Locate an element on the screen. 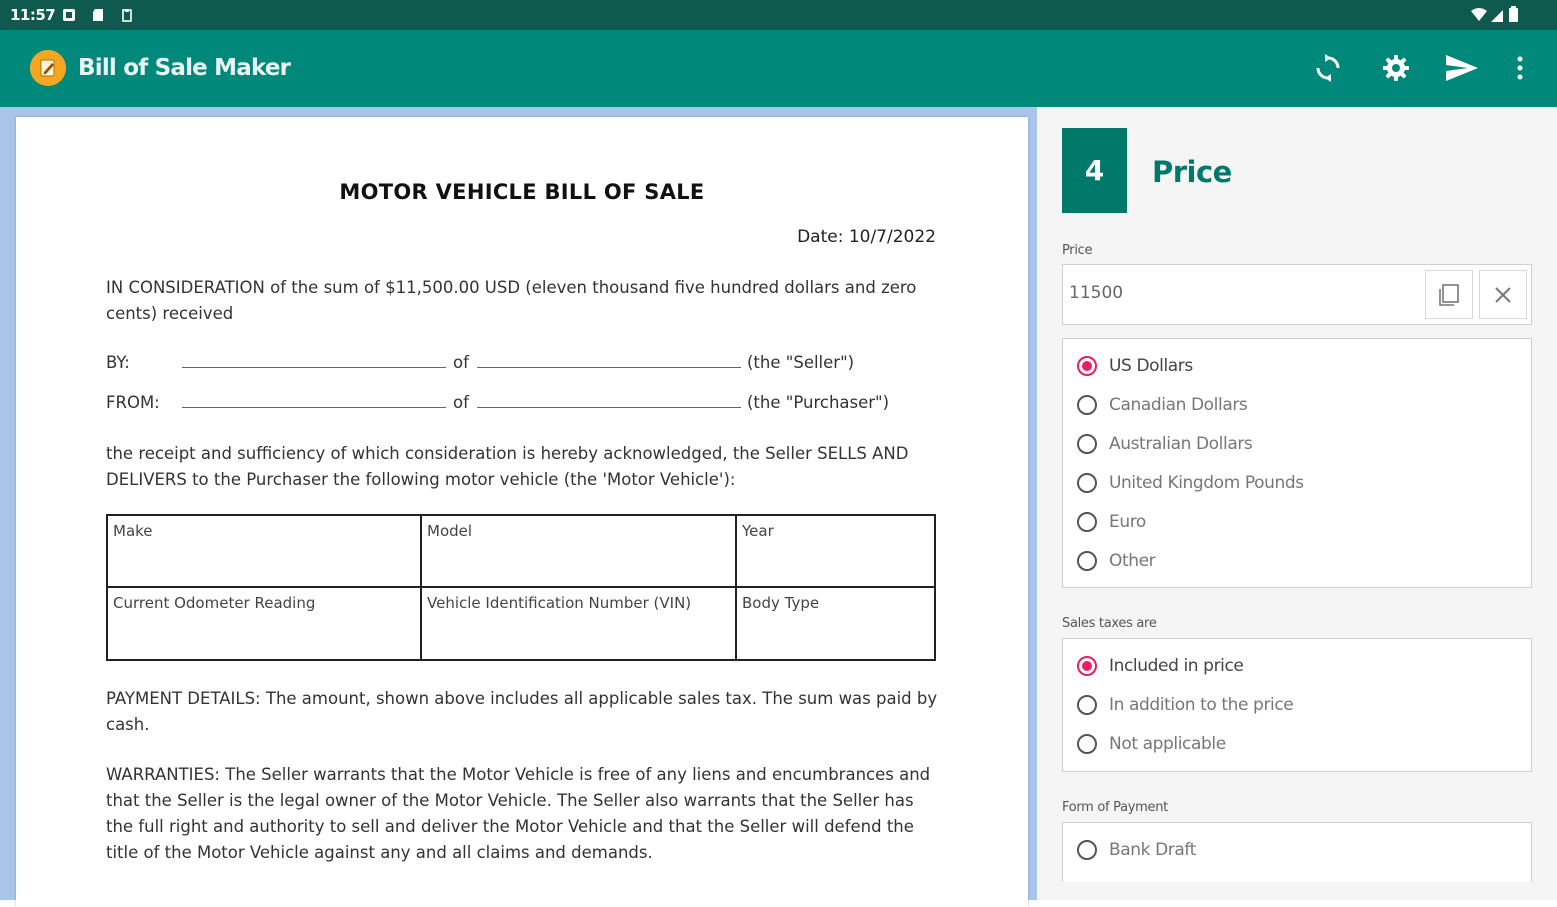 The height and width of the screenshot is (907, 1557). radio-label: Included in price is located at coordinates (1176, 666).